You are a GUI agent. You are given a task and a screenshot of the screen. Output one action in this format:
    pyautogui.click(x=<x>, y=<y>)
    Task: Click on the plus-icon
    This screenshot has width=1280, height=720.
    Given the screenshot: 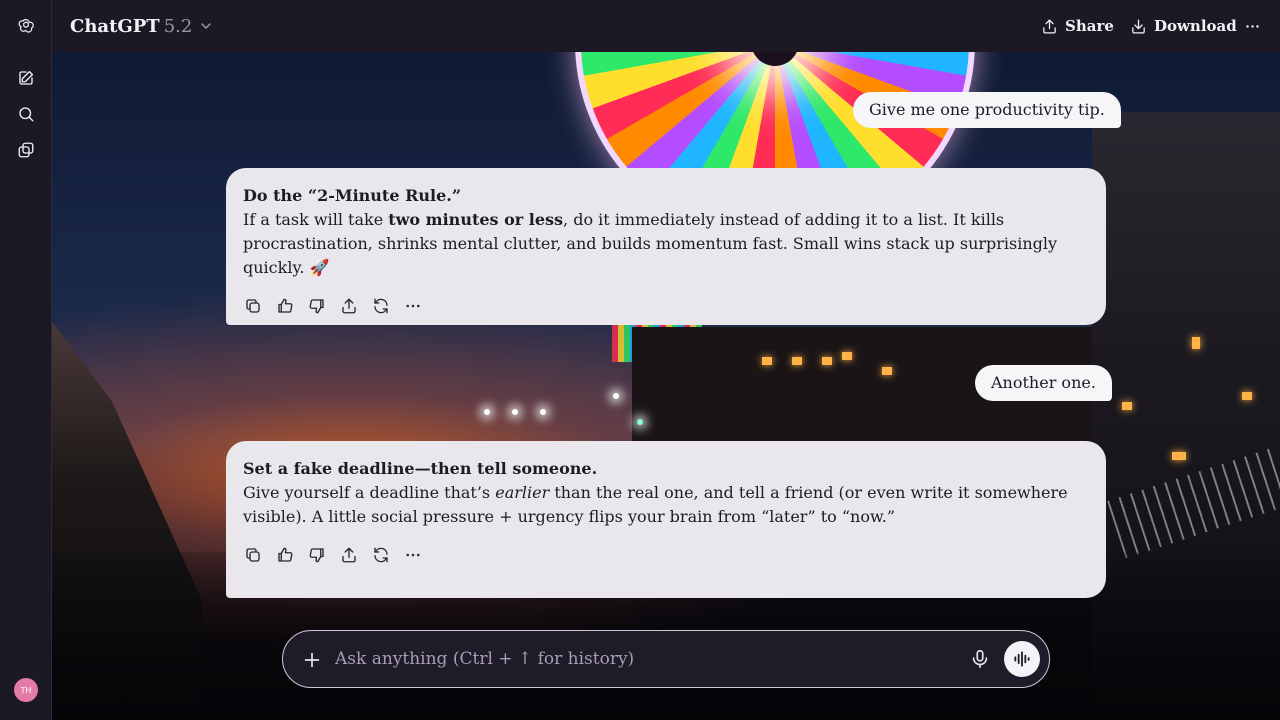 What is the action you would take?
    pyautogui.click(x=312, y=660)
    